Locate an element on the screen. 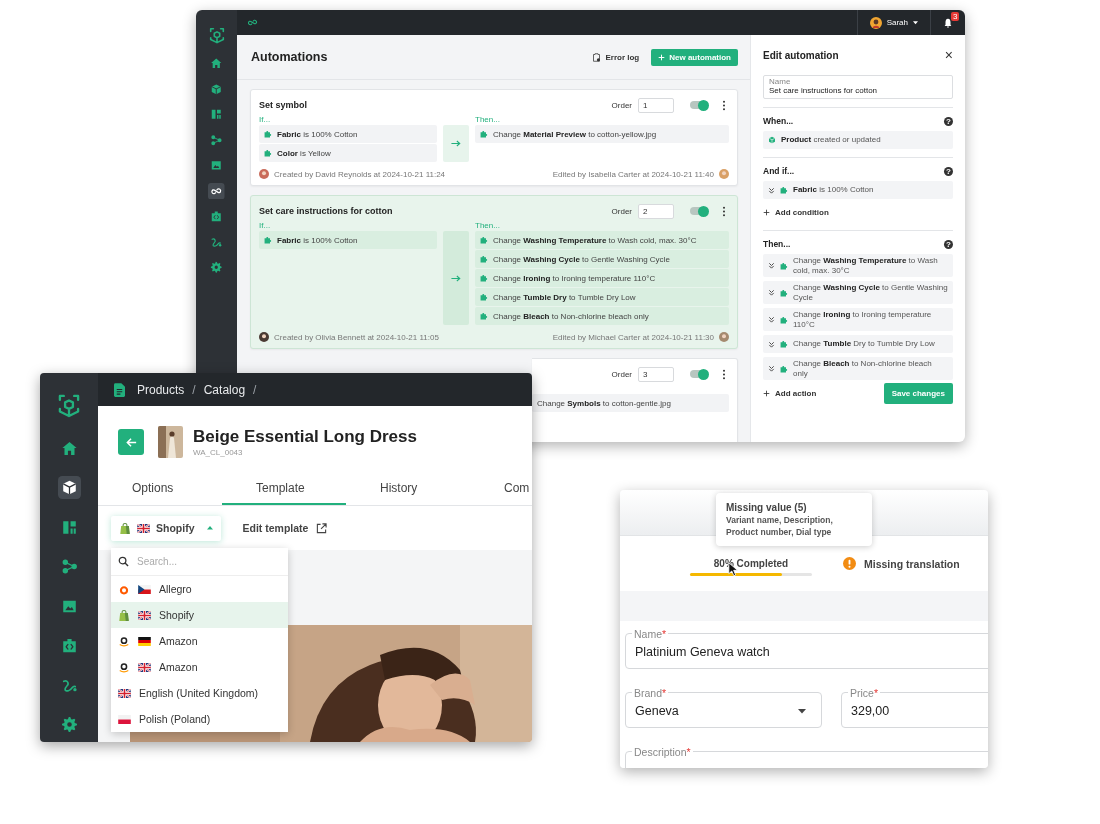 This screenshot has width=1100, height=824. field-label: Brand* is located at coordinates (650, 693).